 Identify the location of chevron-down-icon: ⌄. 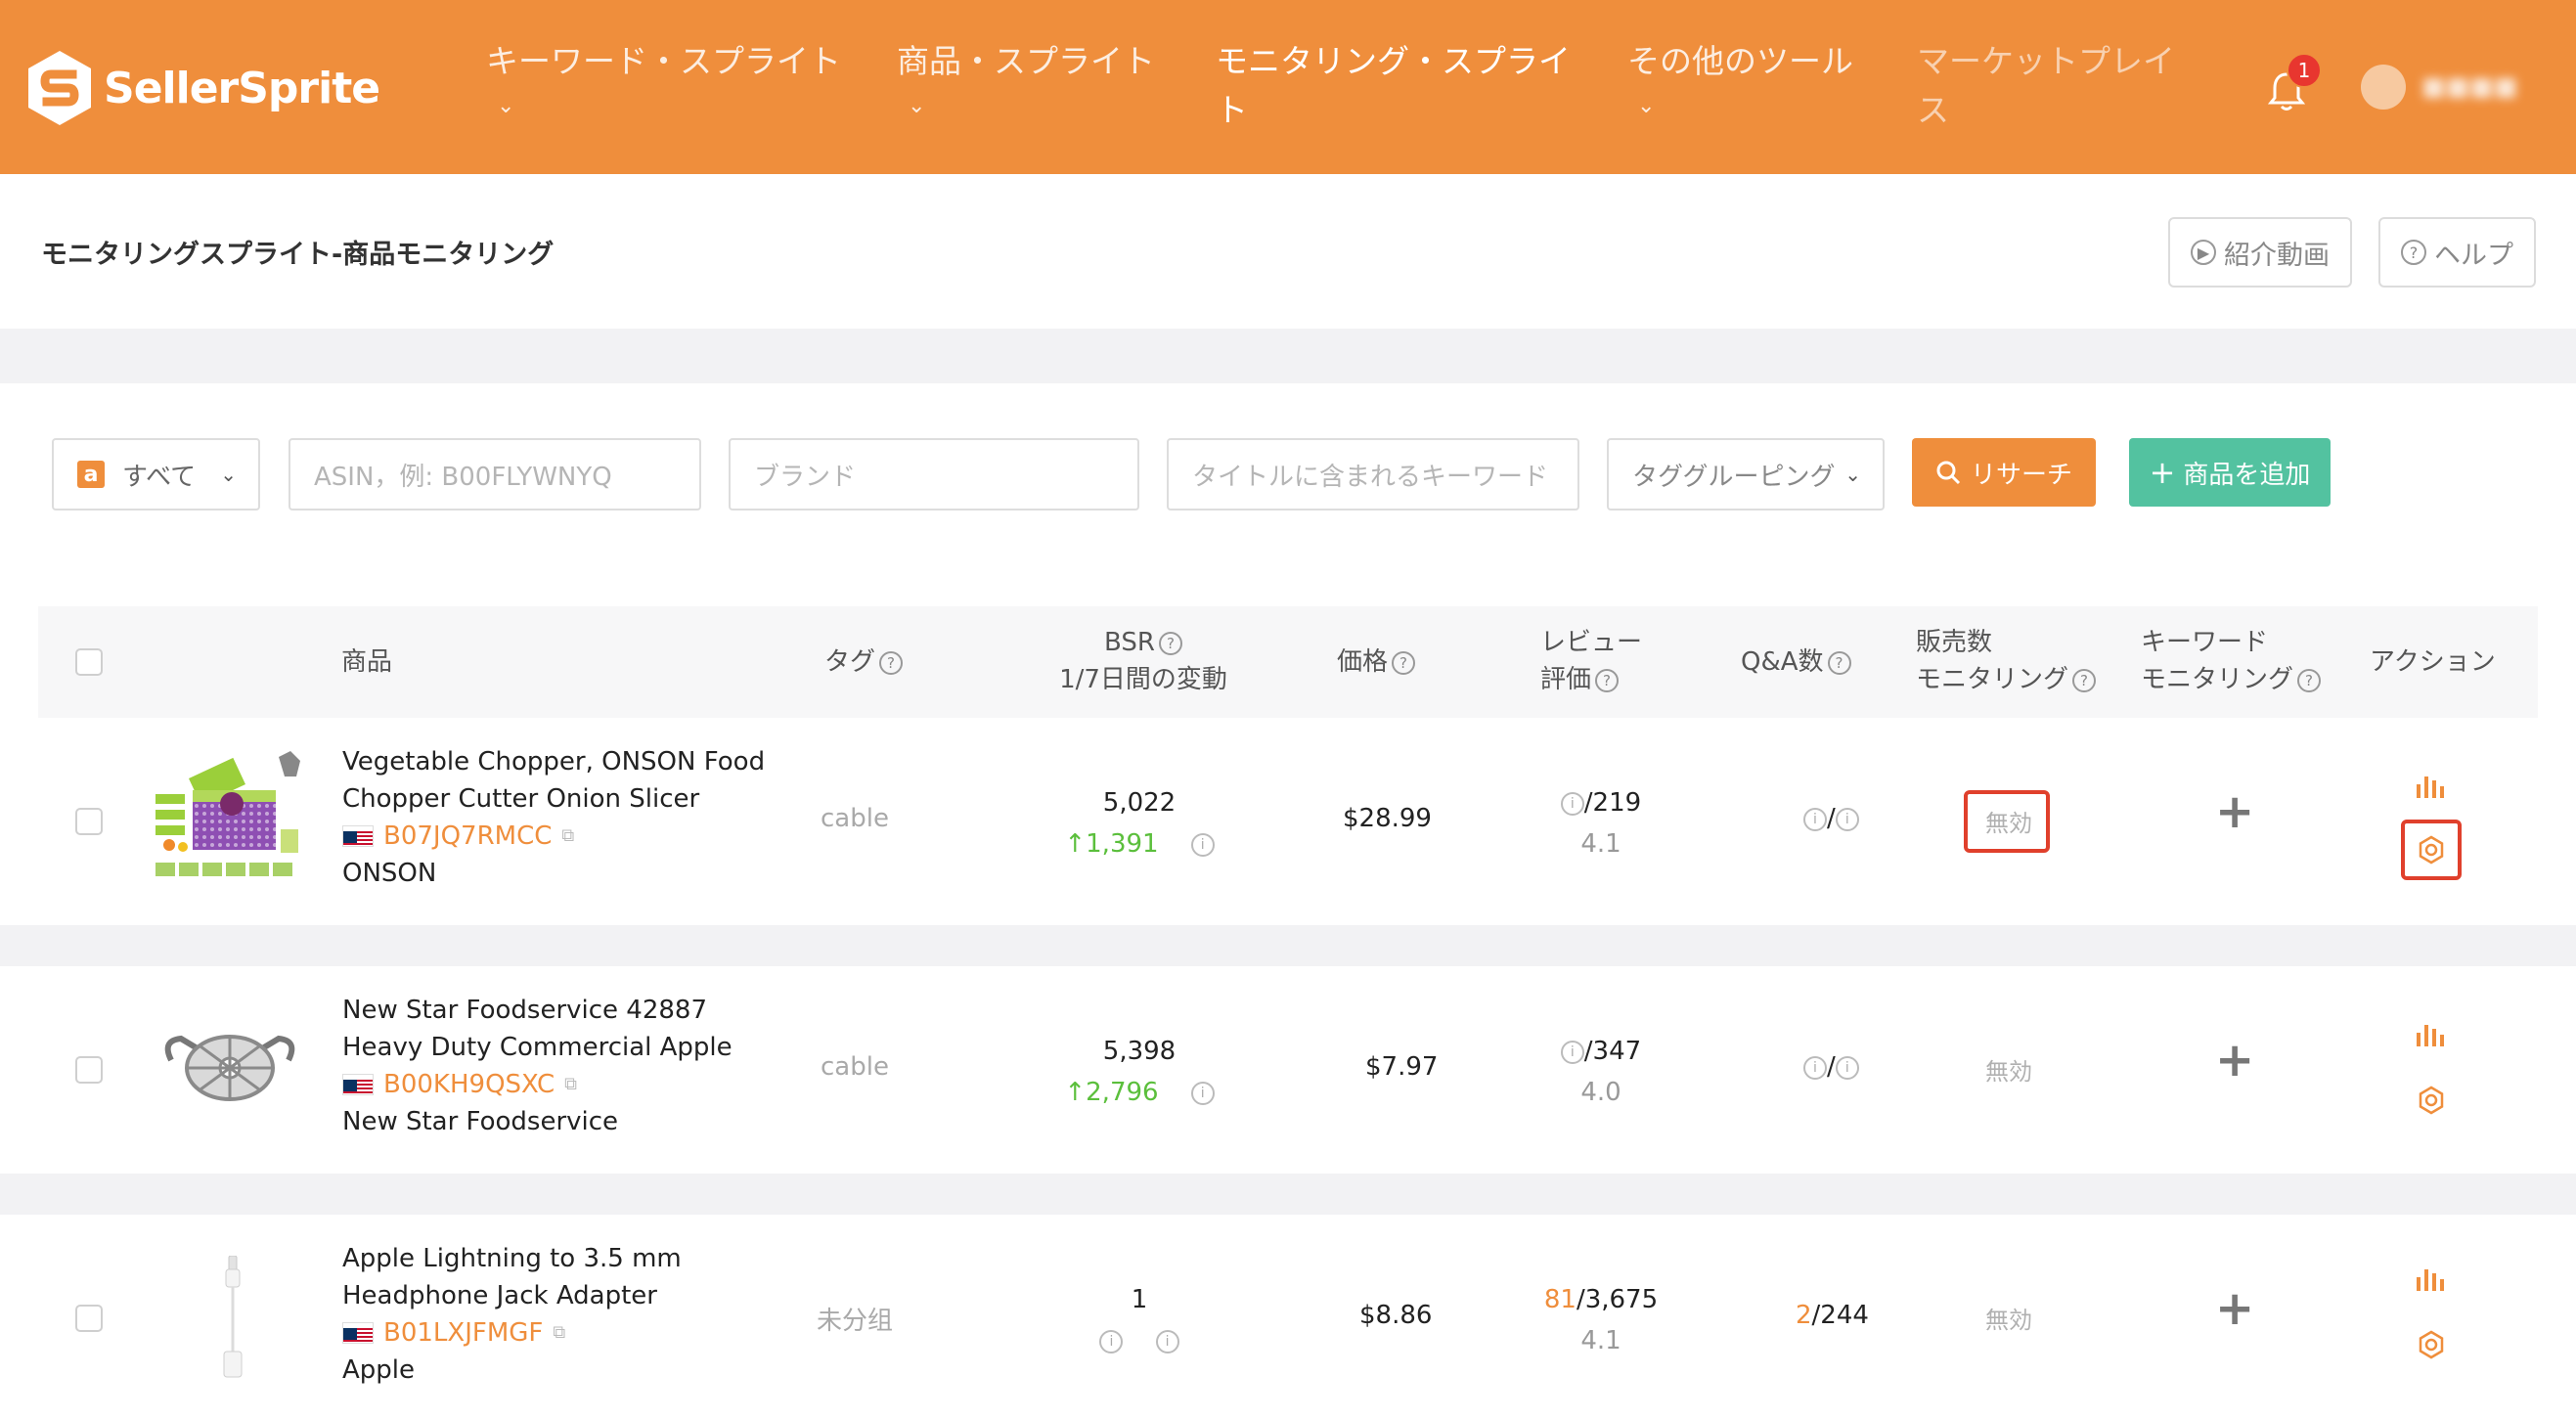
(917, 106).